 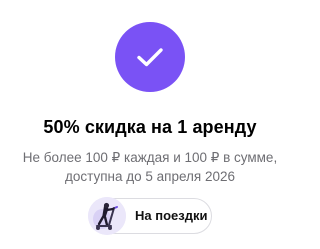 What do you see at coordinates (150, 176) in the screenshot?
I see `promo-description-line-2: доступна до 5 апреля 2026` at bounding box center [150, 176].